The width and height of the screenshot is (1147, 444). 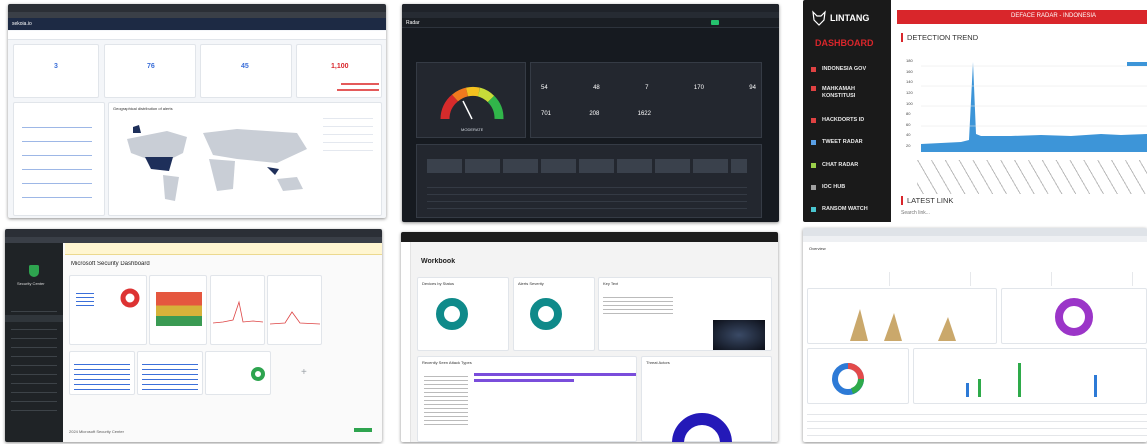 I want to click on add-widget-icon: +, so click(x=304, y=372).